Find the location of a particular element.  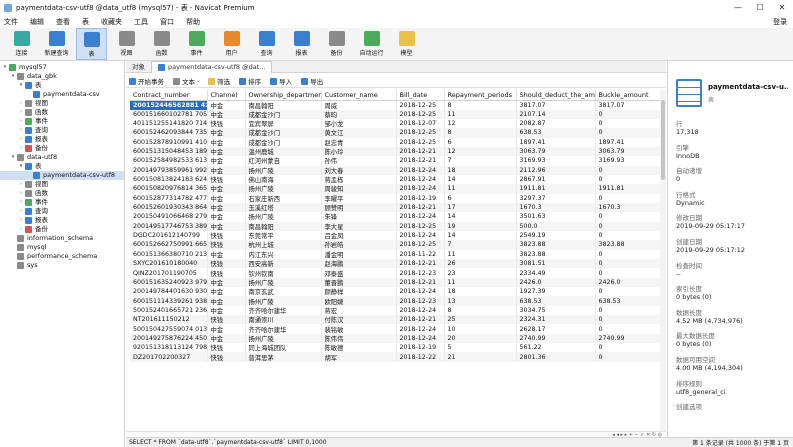

table-cell: 2018-12-21 is located at coordinates (420, 207).